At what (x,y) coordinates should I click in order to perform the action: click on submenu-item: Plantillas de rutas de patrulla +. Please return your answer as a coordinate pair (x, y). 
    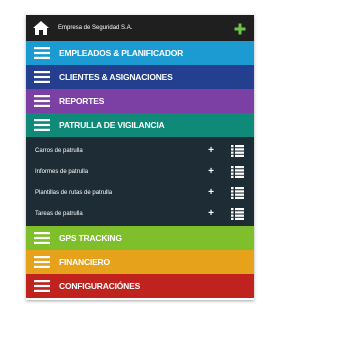
    Looking at the image, I should click on (140, 192).